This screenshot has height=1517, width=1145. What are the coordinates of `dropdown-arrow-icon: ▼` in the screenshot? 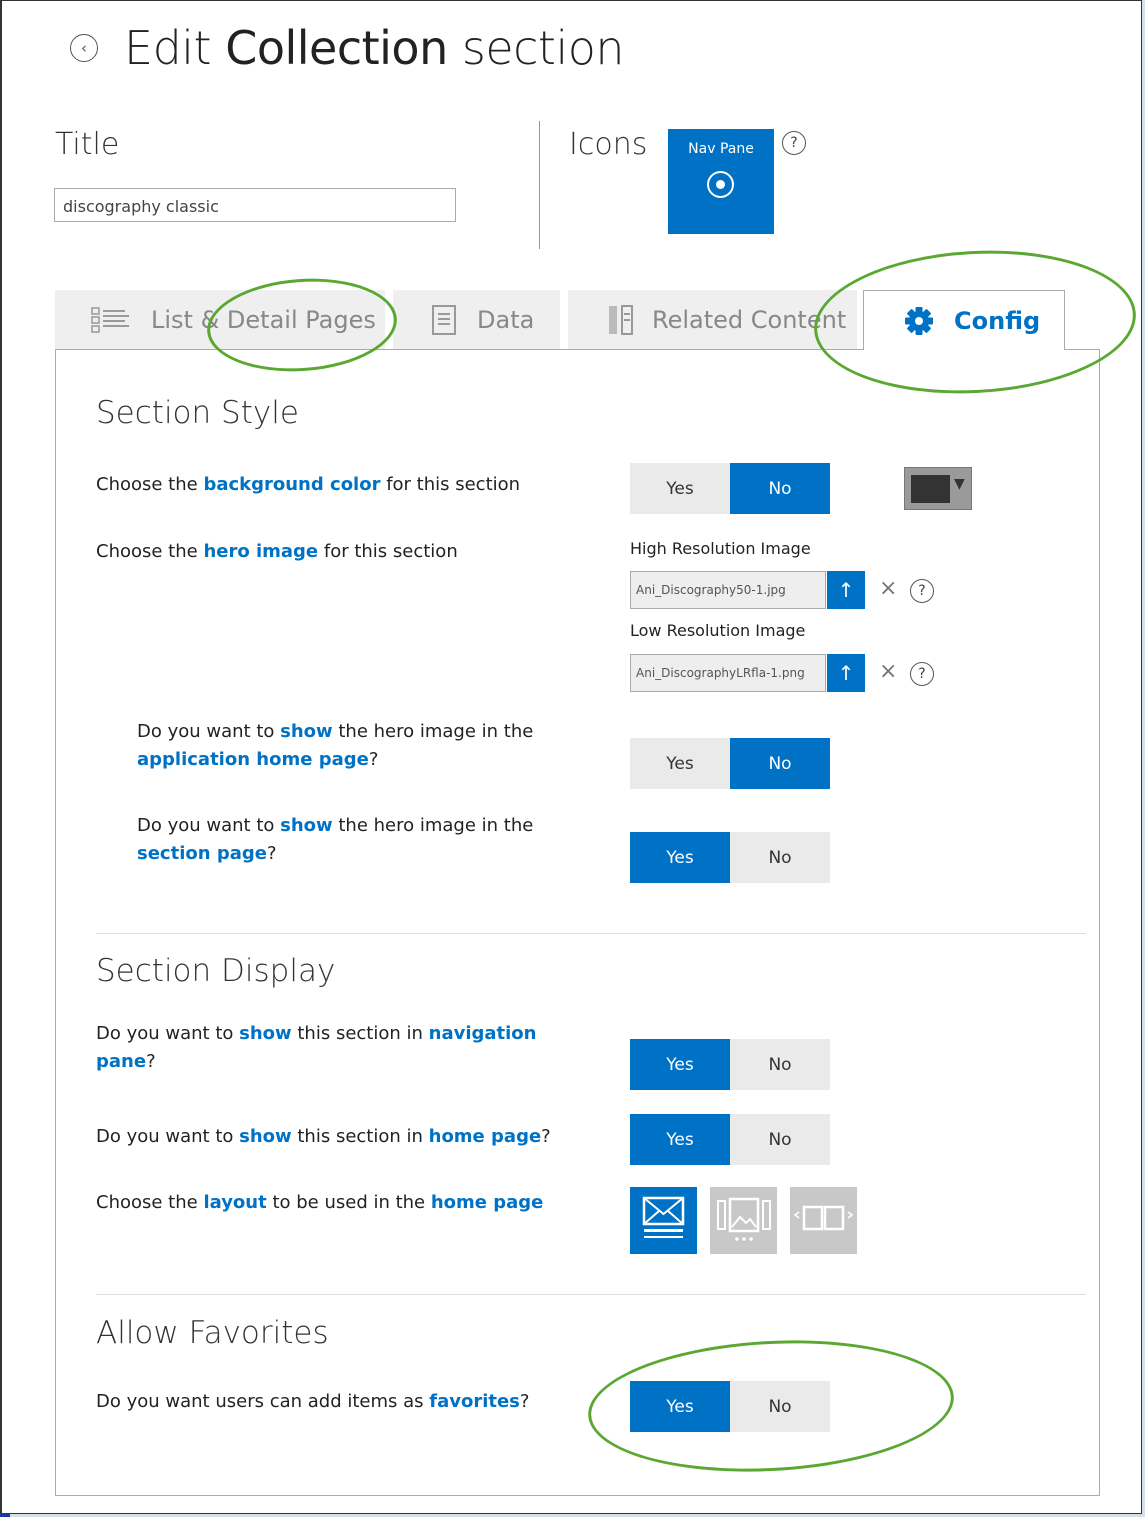 It's located at (959, 484).